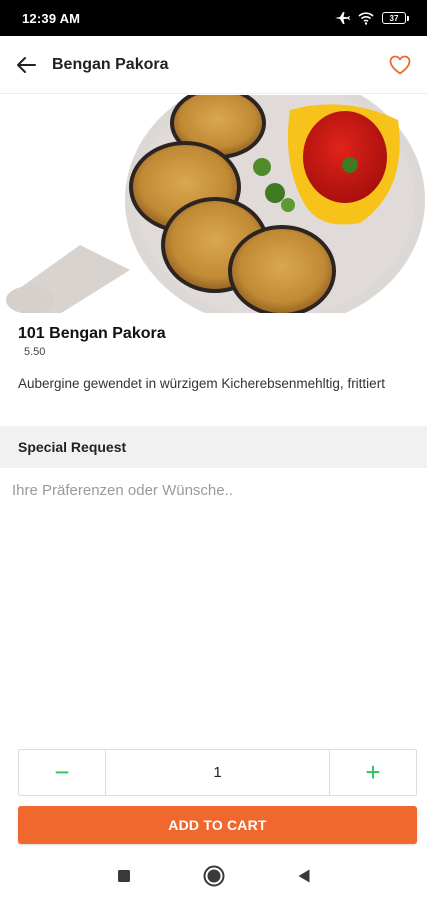  What do you see at coordinates (92, 333) in the screenshot?
I see `product-name: 101 Bengan Pakora` at bounding box center [92, 333].